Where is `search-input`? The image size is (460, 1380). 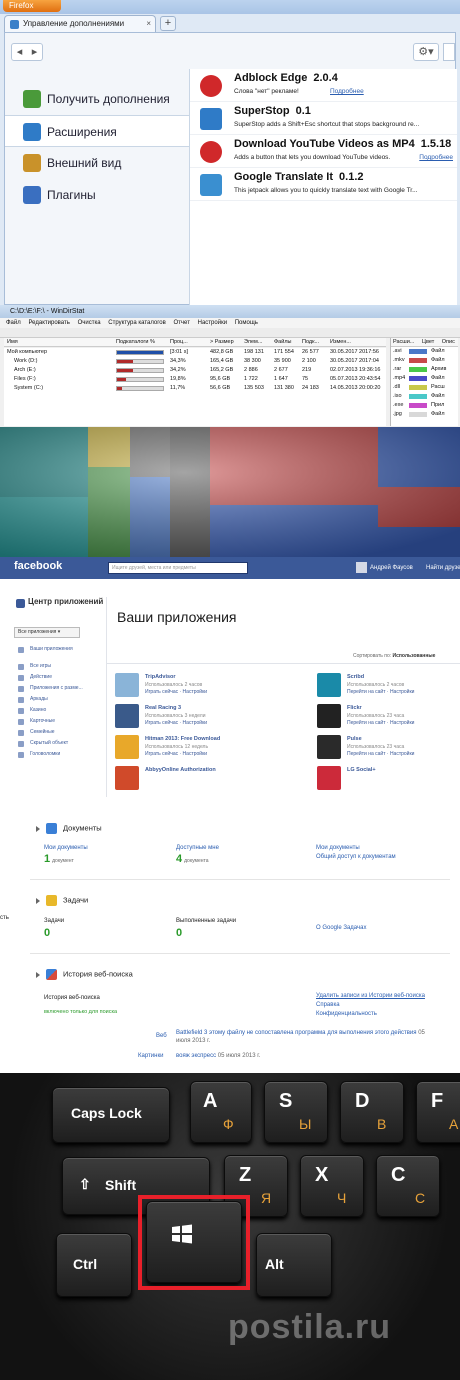
search-input is located at coordinates (449, 52).